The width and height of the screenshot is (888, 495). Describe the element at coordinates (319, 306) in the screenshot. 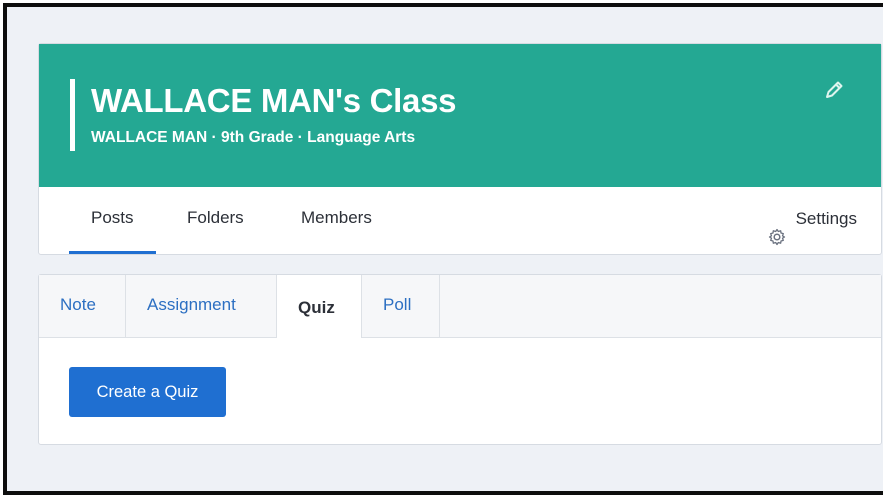

I see `tab-quiz: Quiz` at that location.